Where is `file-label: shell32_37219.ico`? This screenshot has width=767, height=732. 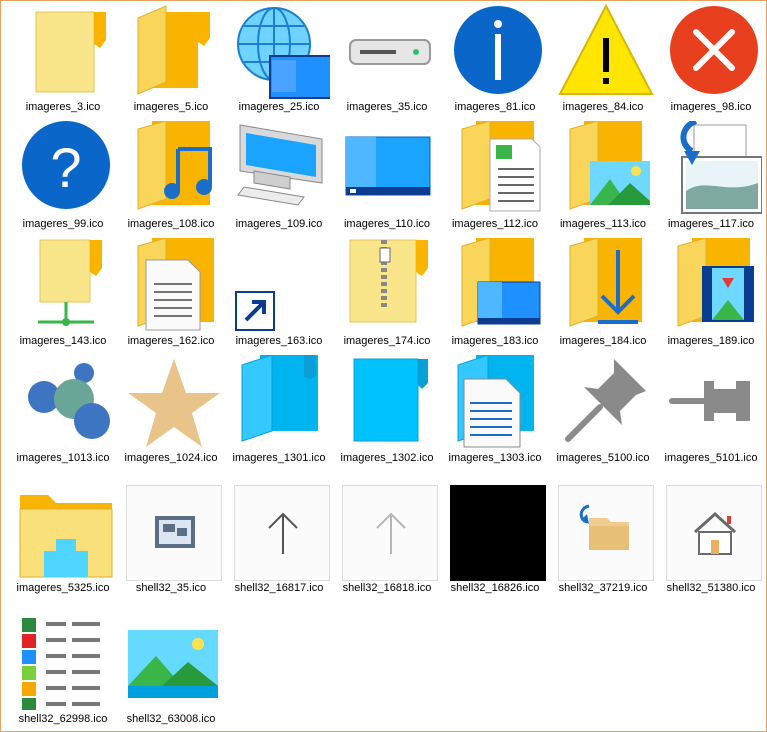
file-label: shell32_37219.ico is located at coordinates (603, 588).